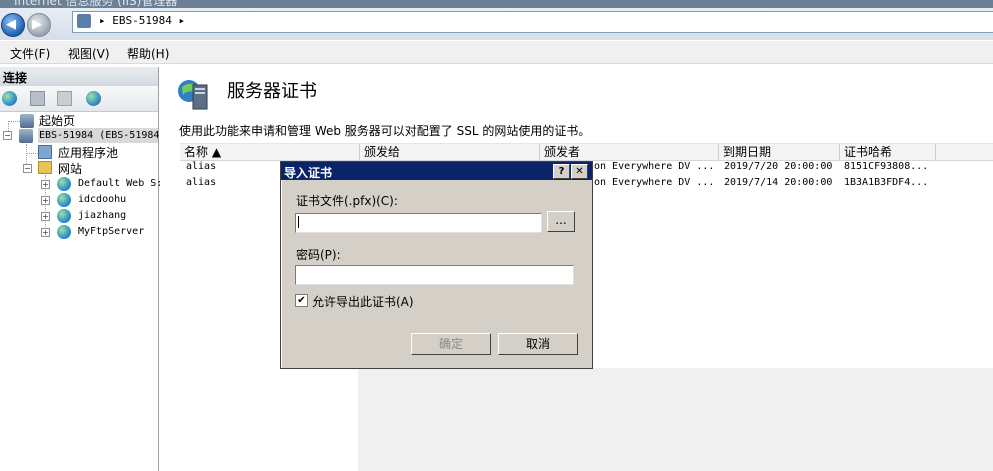 The image size is (993, 471). I want to click on tree-site-item: jiazhang, so click(102, 215).